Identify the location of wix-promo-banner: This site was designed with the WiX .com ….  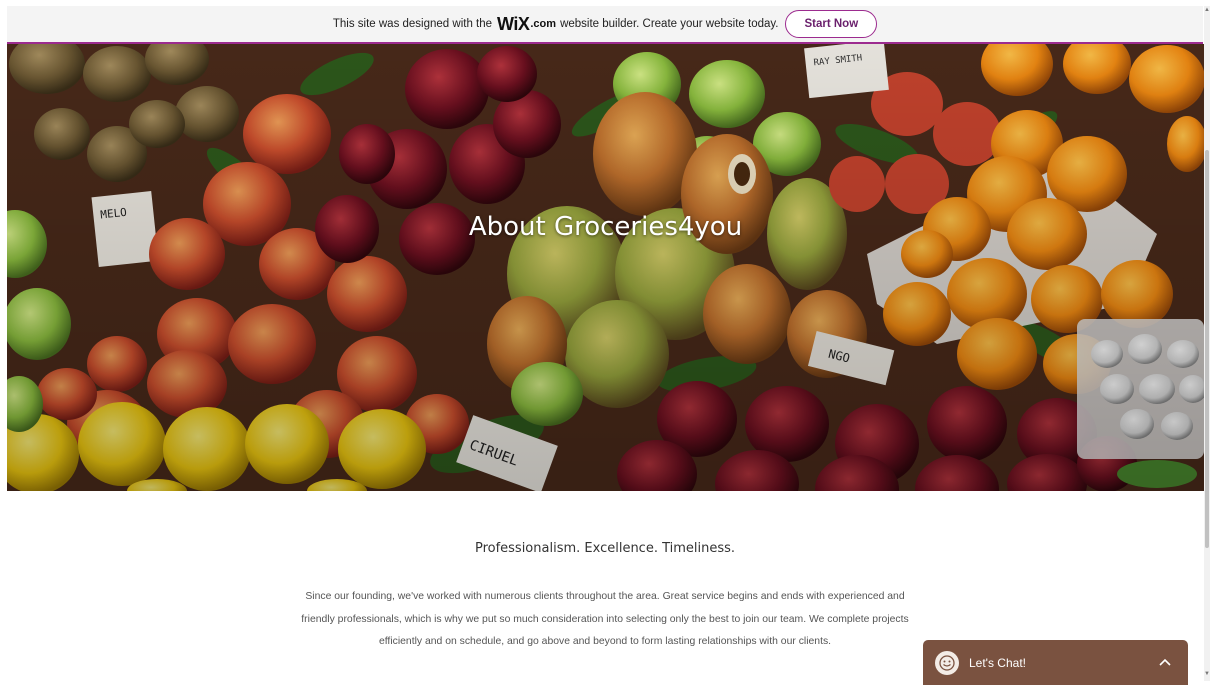
(605, 25).